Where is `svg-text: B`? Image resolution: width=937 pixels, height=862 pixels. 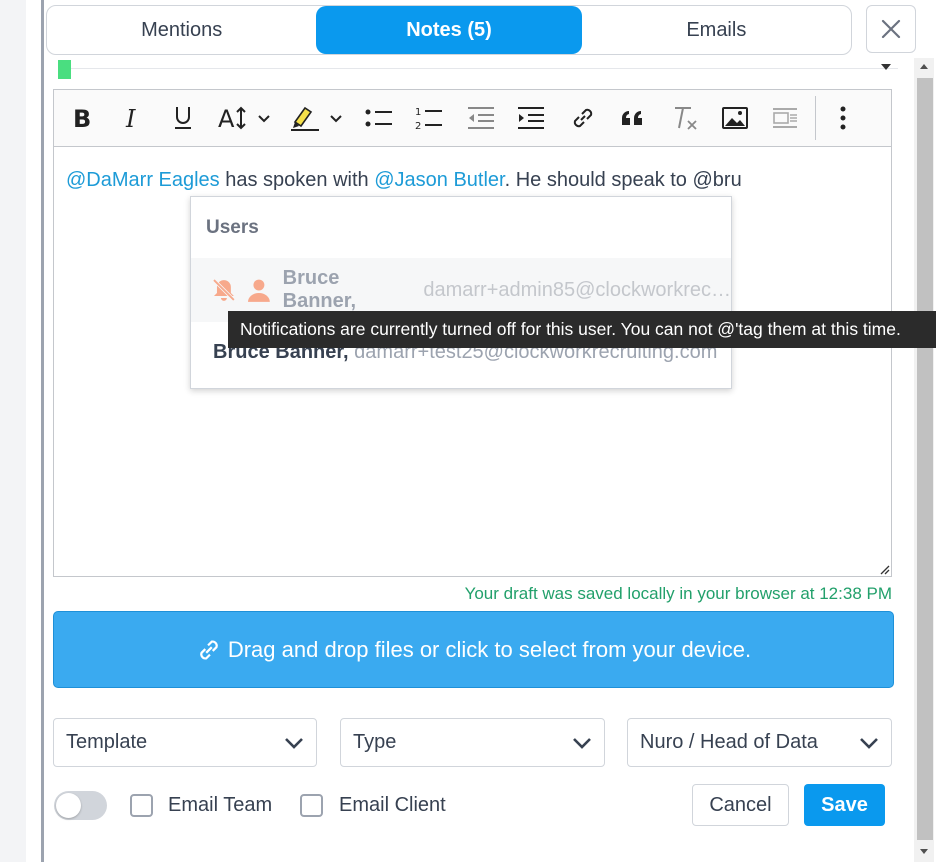 svg-text: B is located at coordinates (82, 118).